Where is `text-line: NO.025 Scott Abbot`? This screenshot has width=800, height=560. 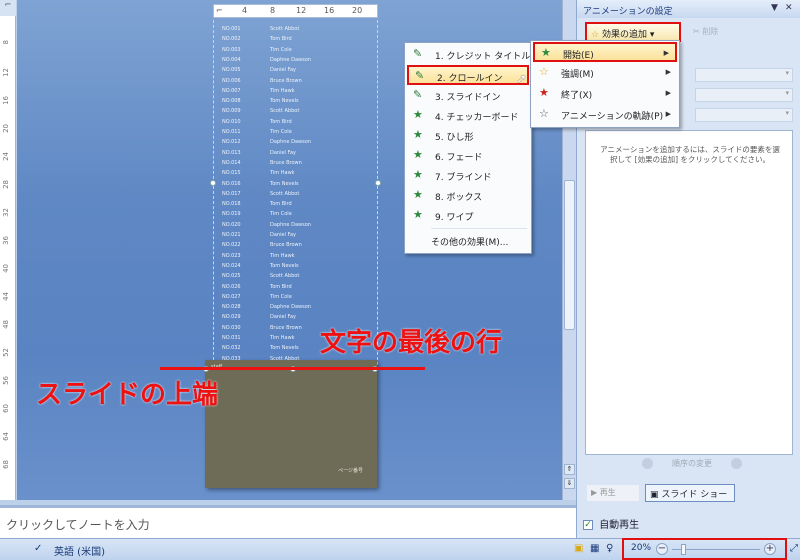 text-line: NO.025 Scott Abbot is located at coordinates (297, 278).